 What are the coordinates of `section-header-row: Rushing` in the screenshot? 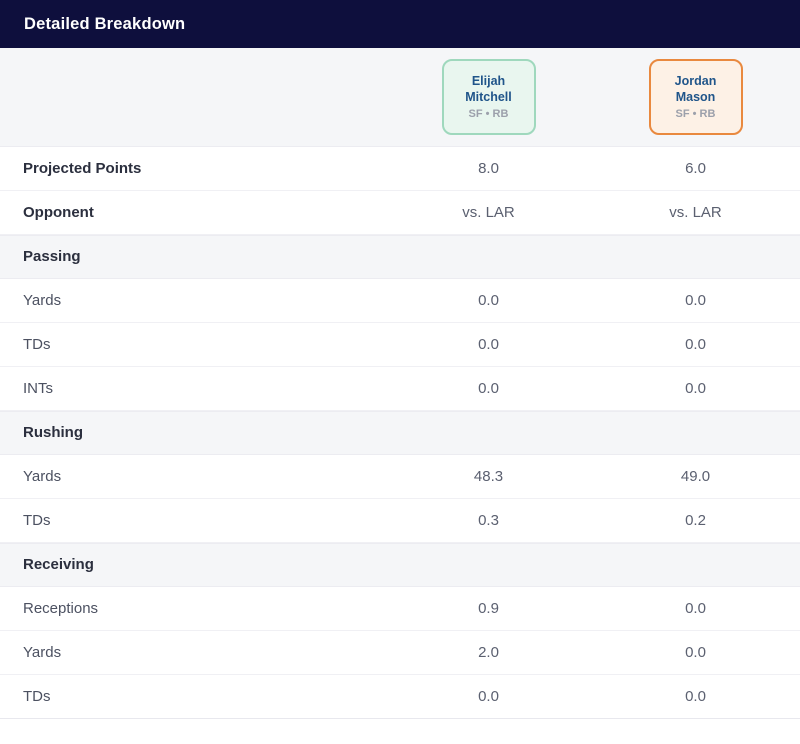 It's located at (400, 433).